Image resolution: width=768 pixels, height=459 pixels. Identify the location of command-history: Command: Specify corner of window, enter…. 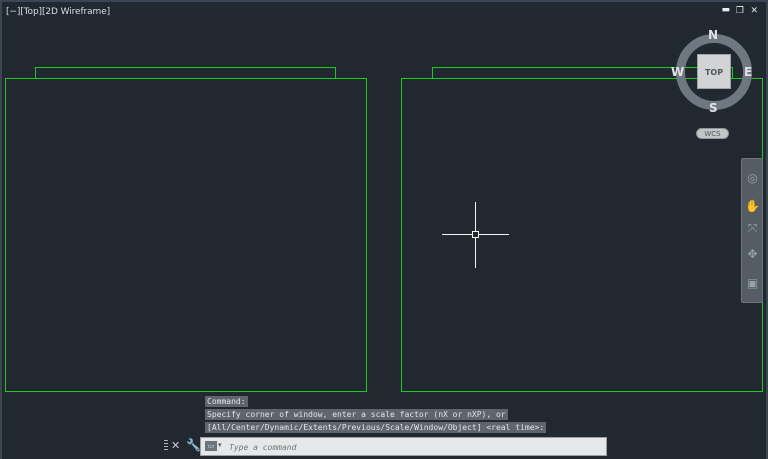
(376, 415).